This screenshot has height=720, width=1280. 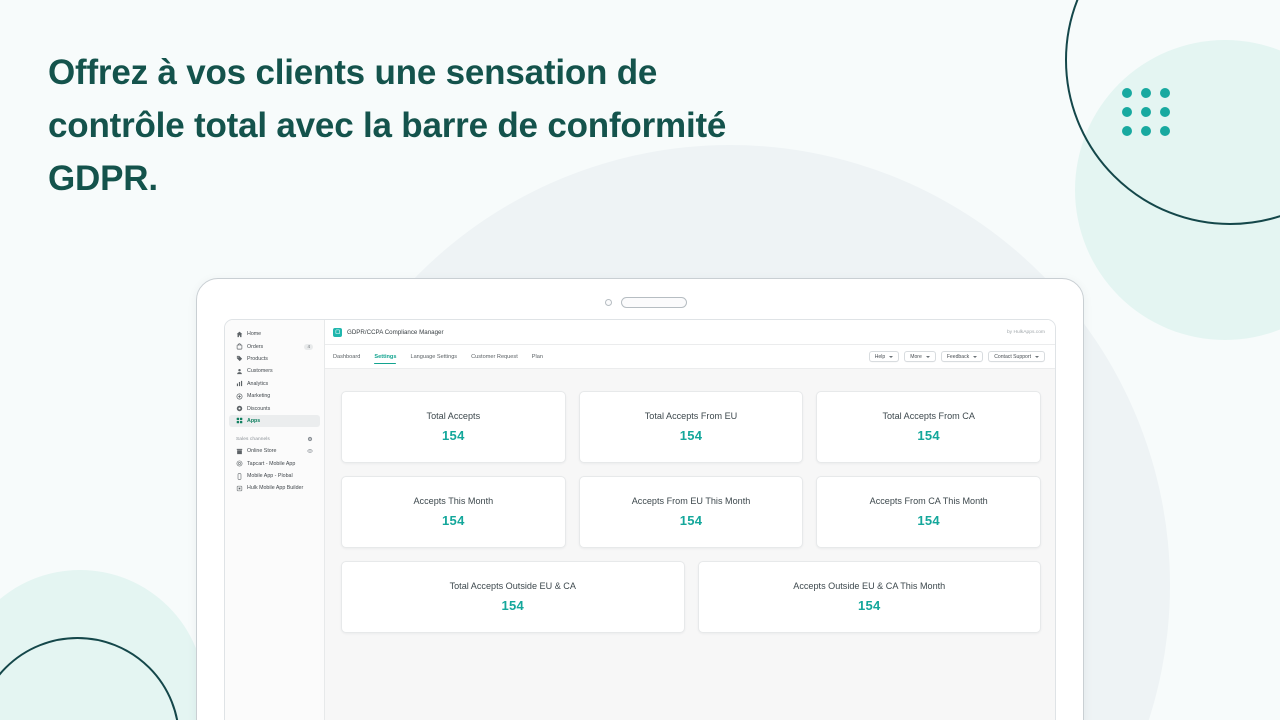 What do you see at coordinates (239, 346) in the screenshot?
I see `orders-bag-icon` at bounding box center [239, 346].